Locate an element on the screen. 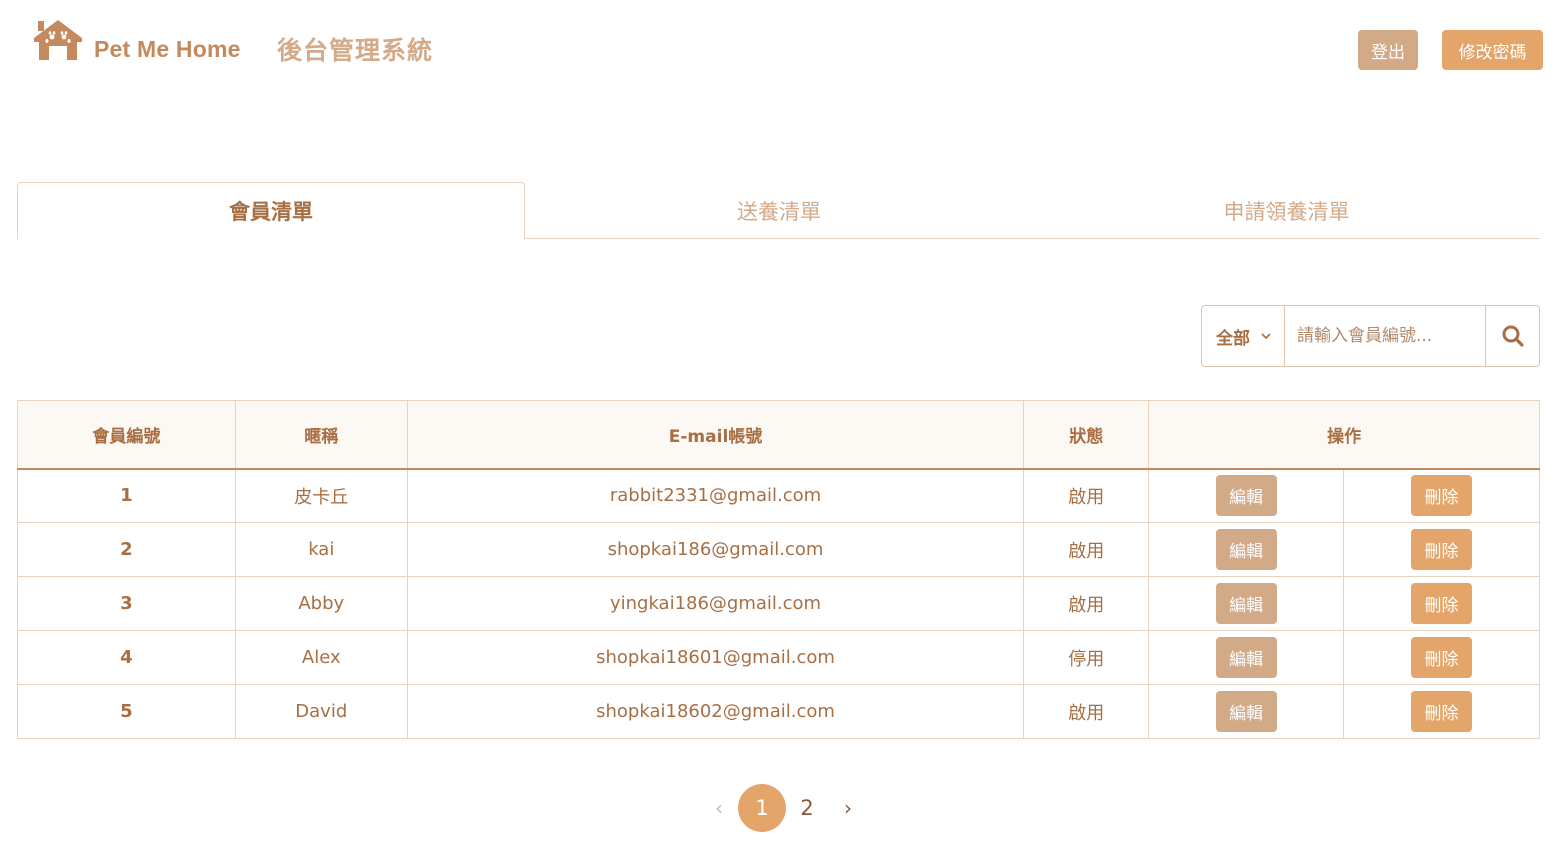  tab-rehome-list: 送養清單 is located at coordinates (779, 210).